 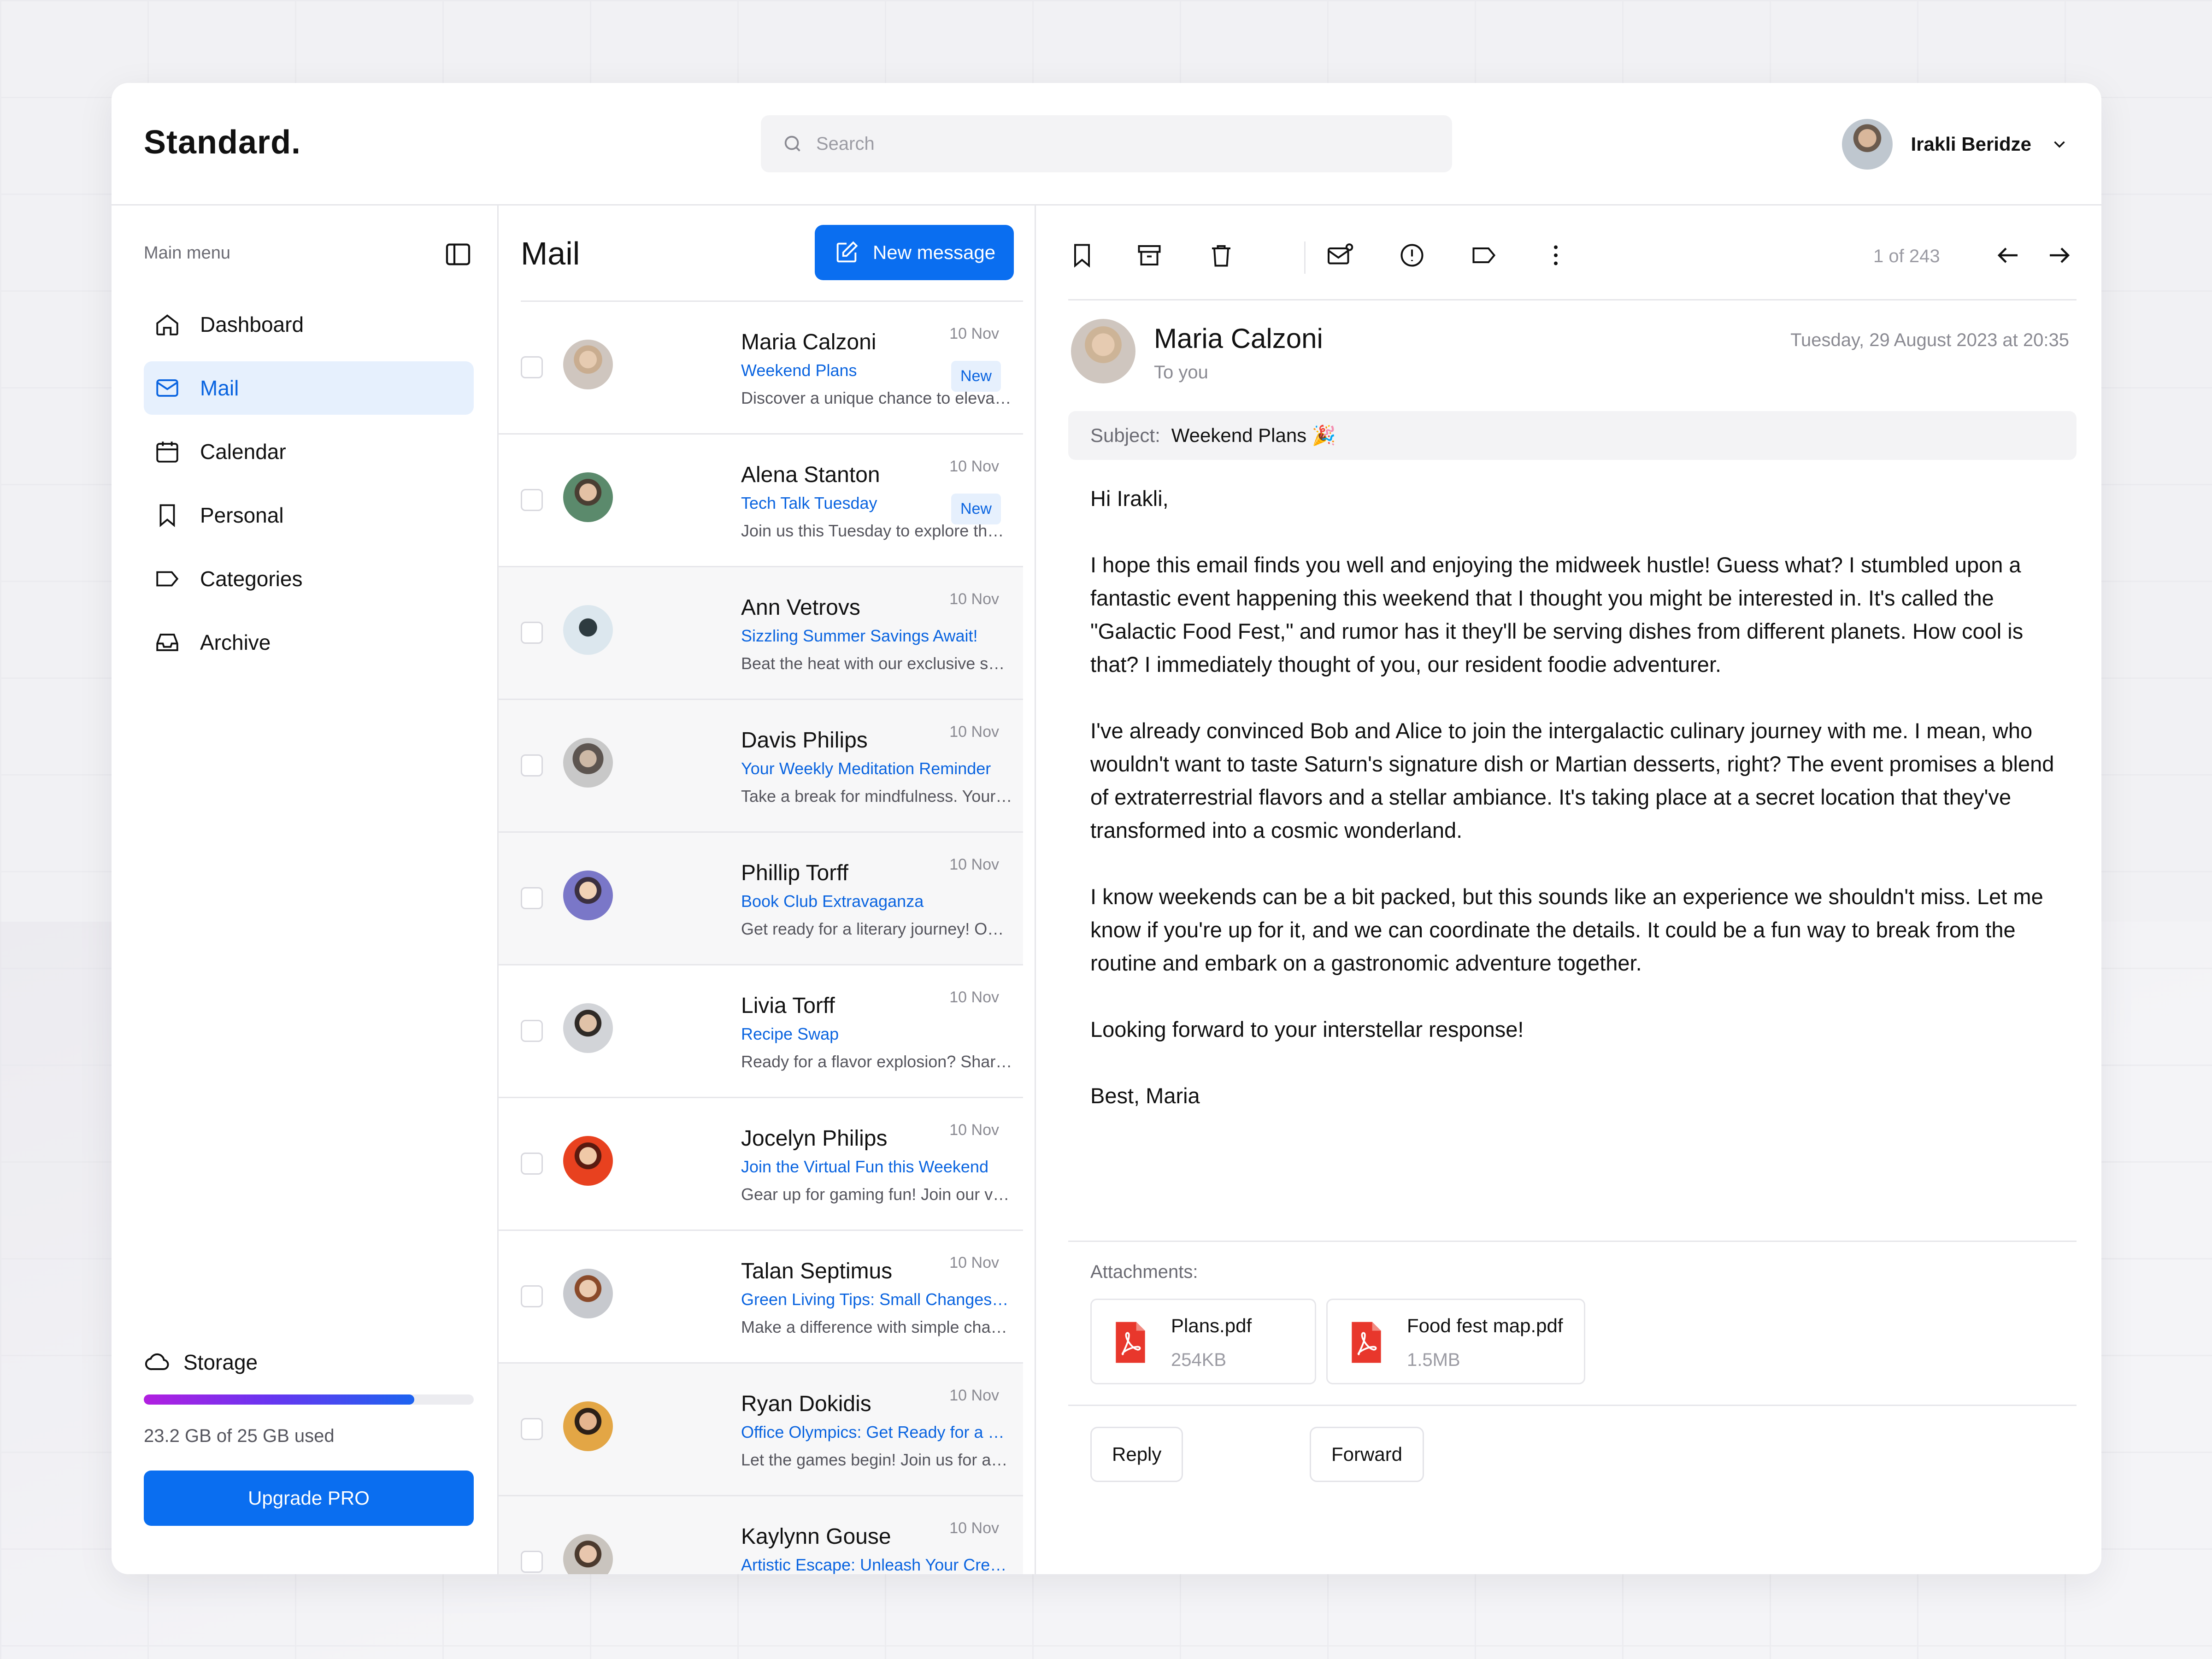 What do you see at coordinates (816, 1536) in the screenshot?
I see `sender-name: Kaylynn Gouse` at bounding box center [816, 1536].